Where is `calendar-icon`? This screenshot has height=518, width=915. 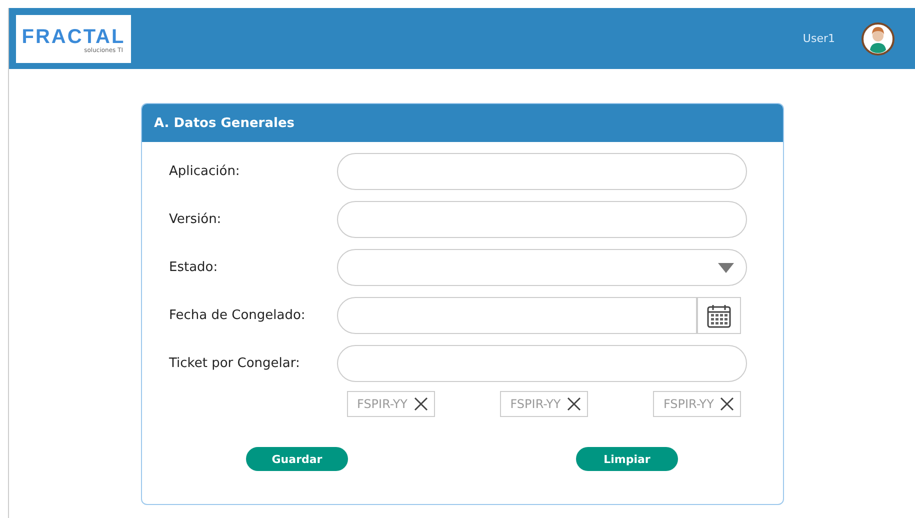 calendar-icon is located at coordinates (719, 315).